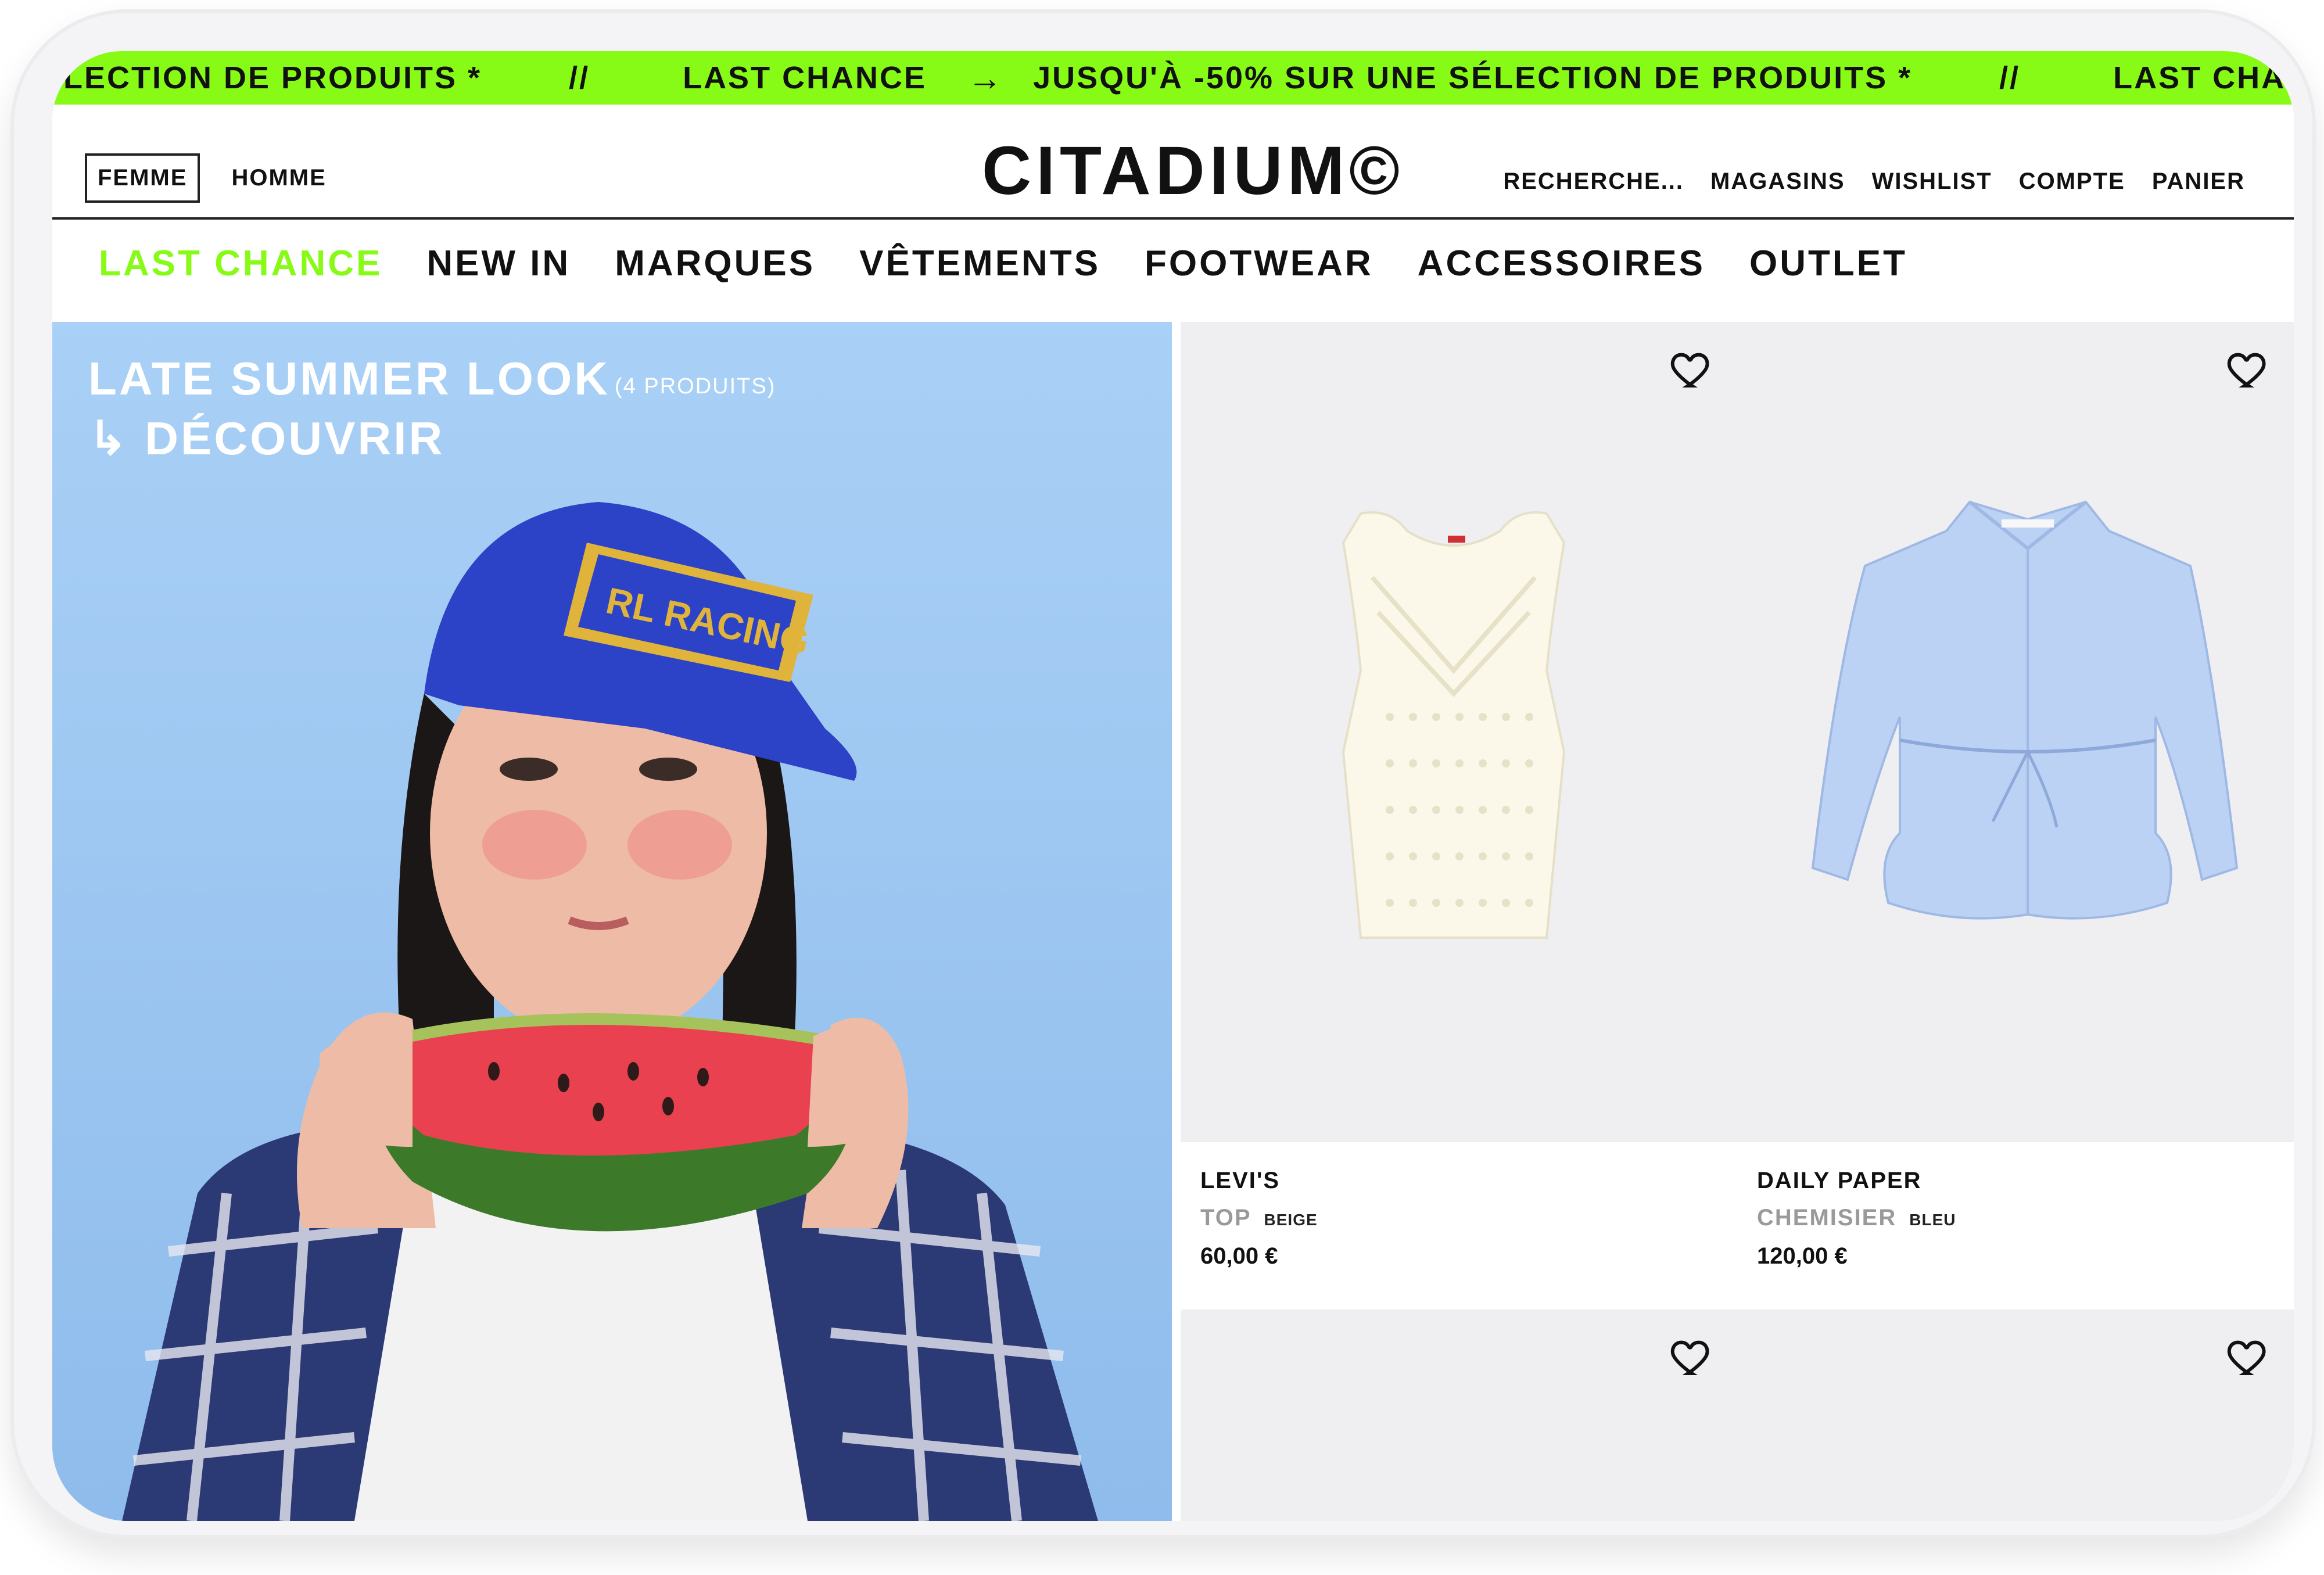 The width and height of the screenshot is (2324, 1575). I want to click on product-info-levis: LEVI'S TOP BEIGE 60,00 €, so click(1459, 1225).